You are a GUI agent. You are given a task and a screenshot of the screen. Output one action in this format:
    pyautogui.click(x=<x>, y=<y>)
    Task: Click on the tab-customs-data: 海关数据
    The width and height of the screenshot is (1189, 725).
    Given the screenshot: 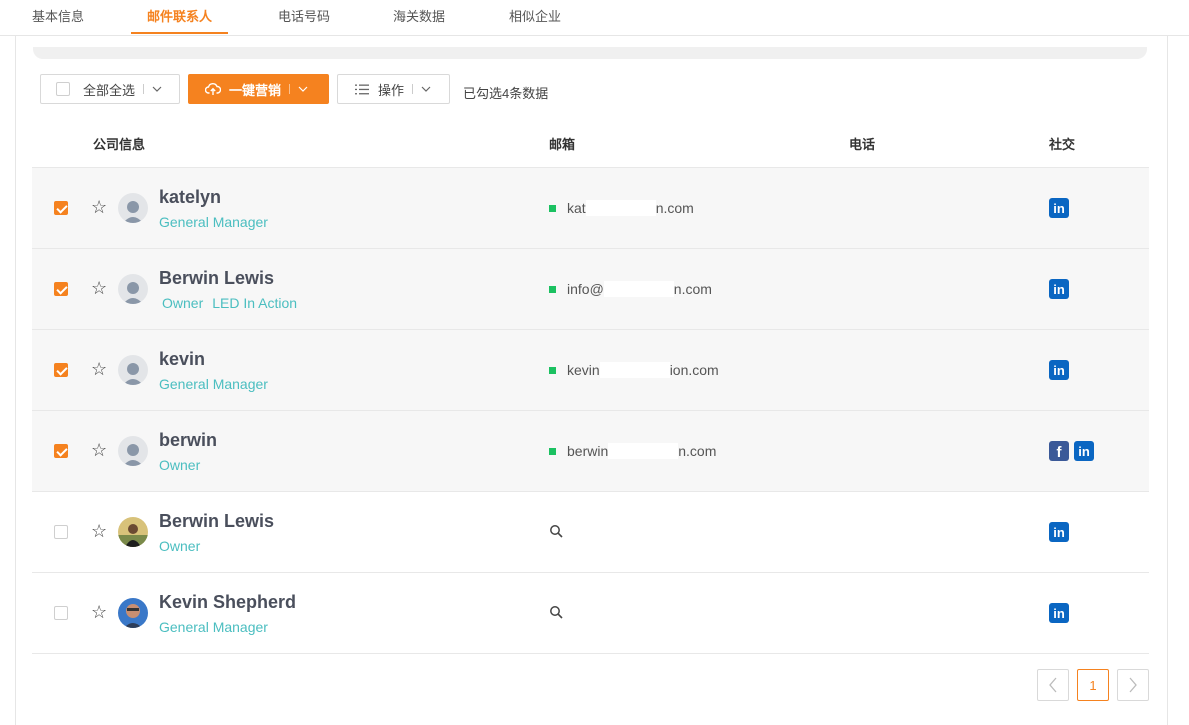 What is the action you would take?
    pyautogui.click(x=419, y=15)
    